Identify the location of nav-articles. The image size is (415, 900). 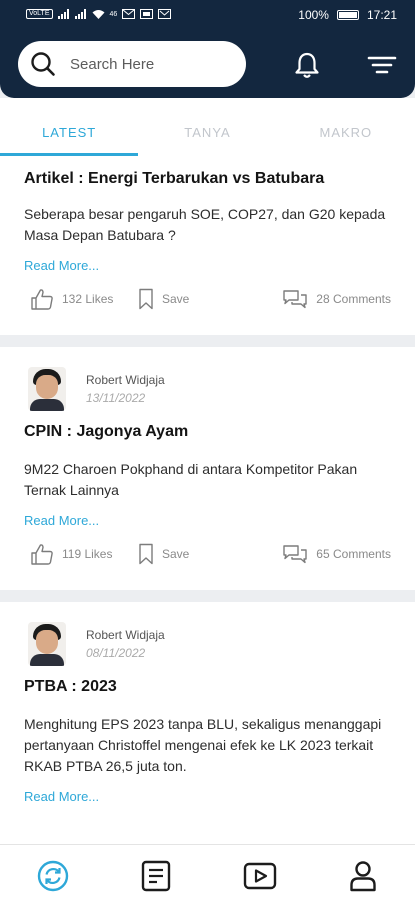
(156, 876).